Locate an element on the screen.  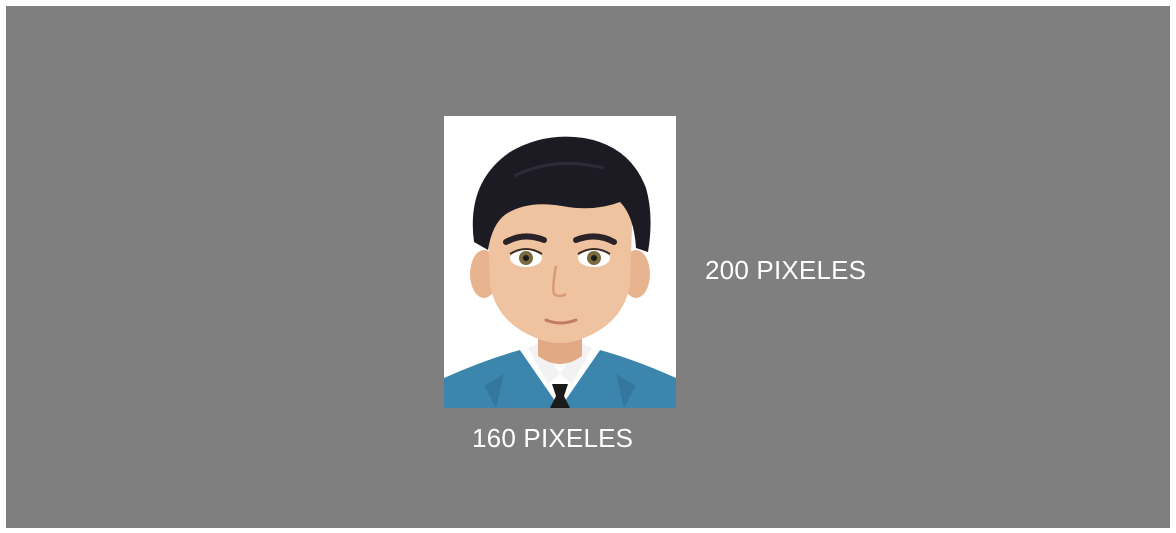
man-avatar-icon is located at coordinates (560, 272).